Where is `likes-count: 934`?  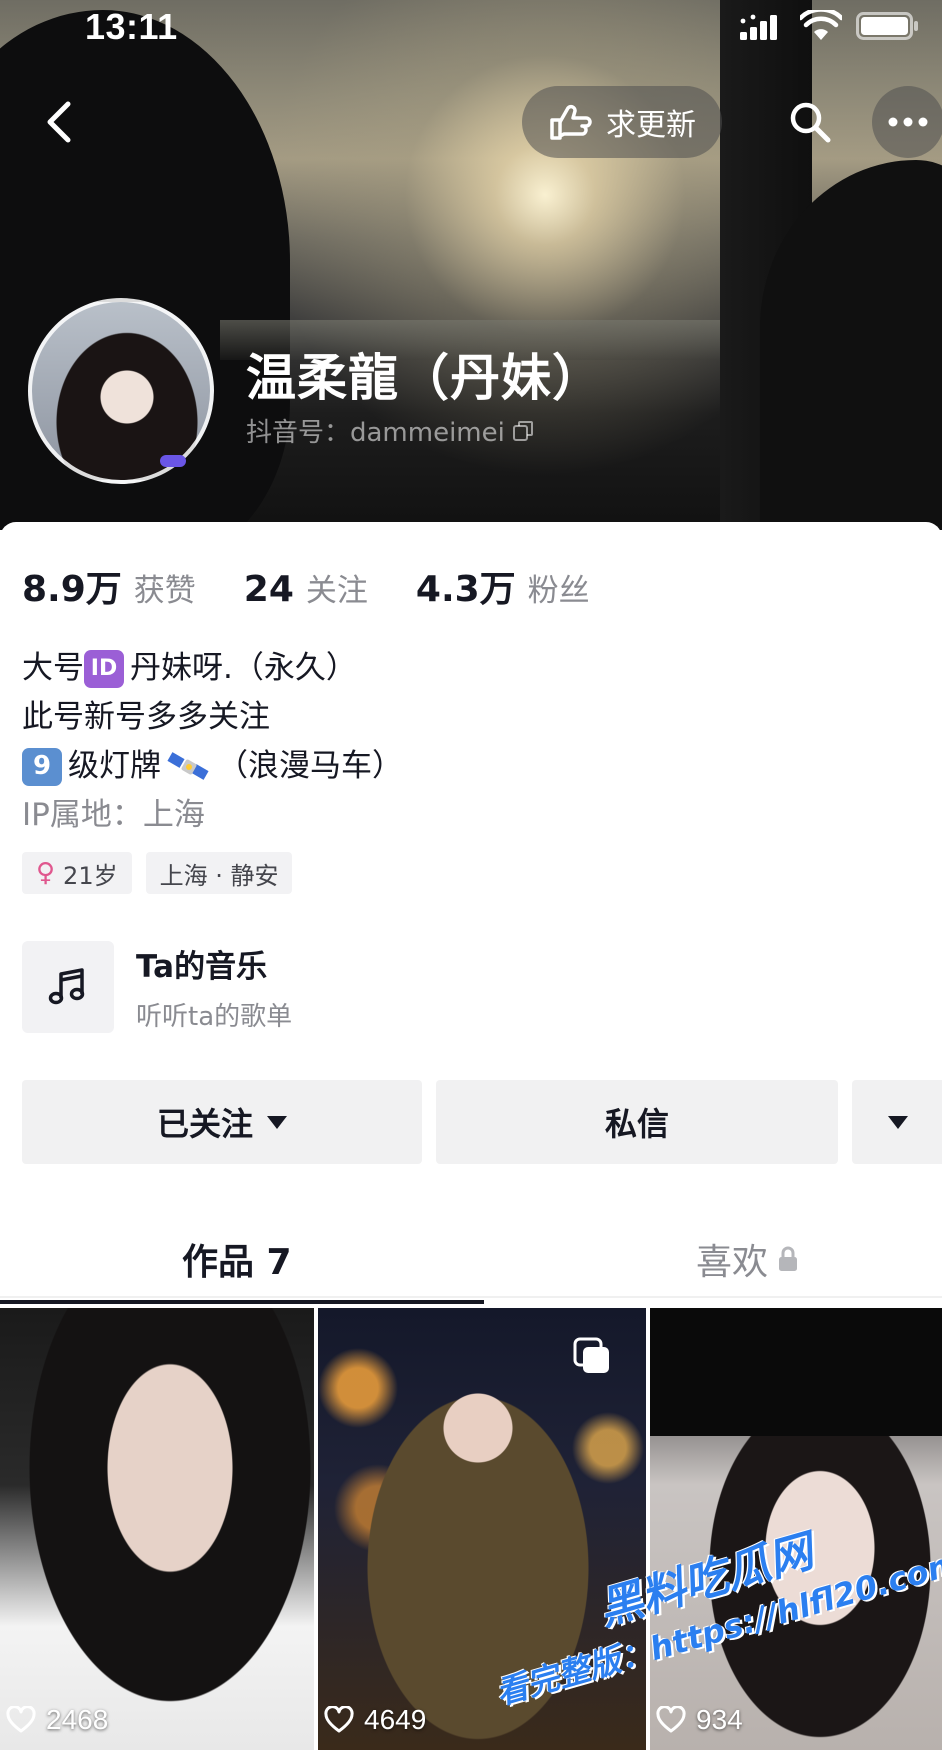 likes-count: 934 is located at coordinates (719, 1719).